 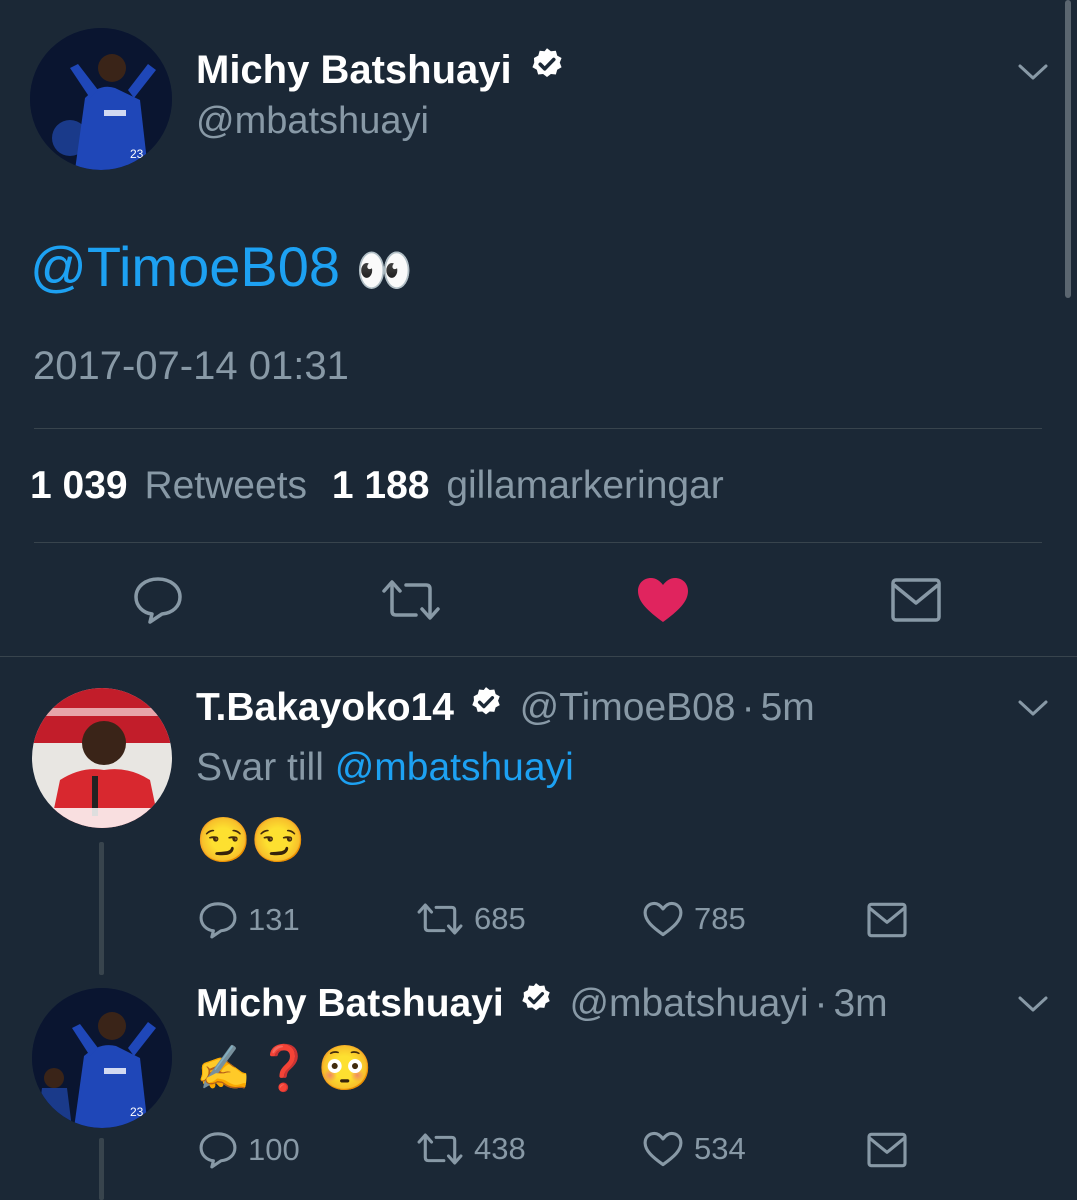 What do you see at coordinates (191, 366) in the screenshot?
I see `tweet-timestamp: 2017-07-14 01:31` at bounding box center [191, 366].